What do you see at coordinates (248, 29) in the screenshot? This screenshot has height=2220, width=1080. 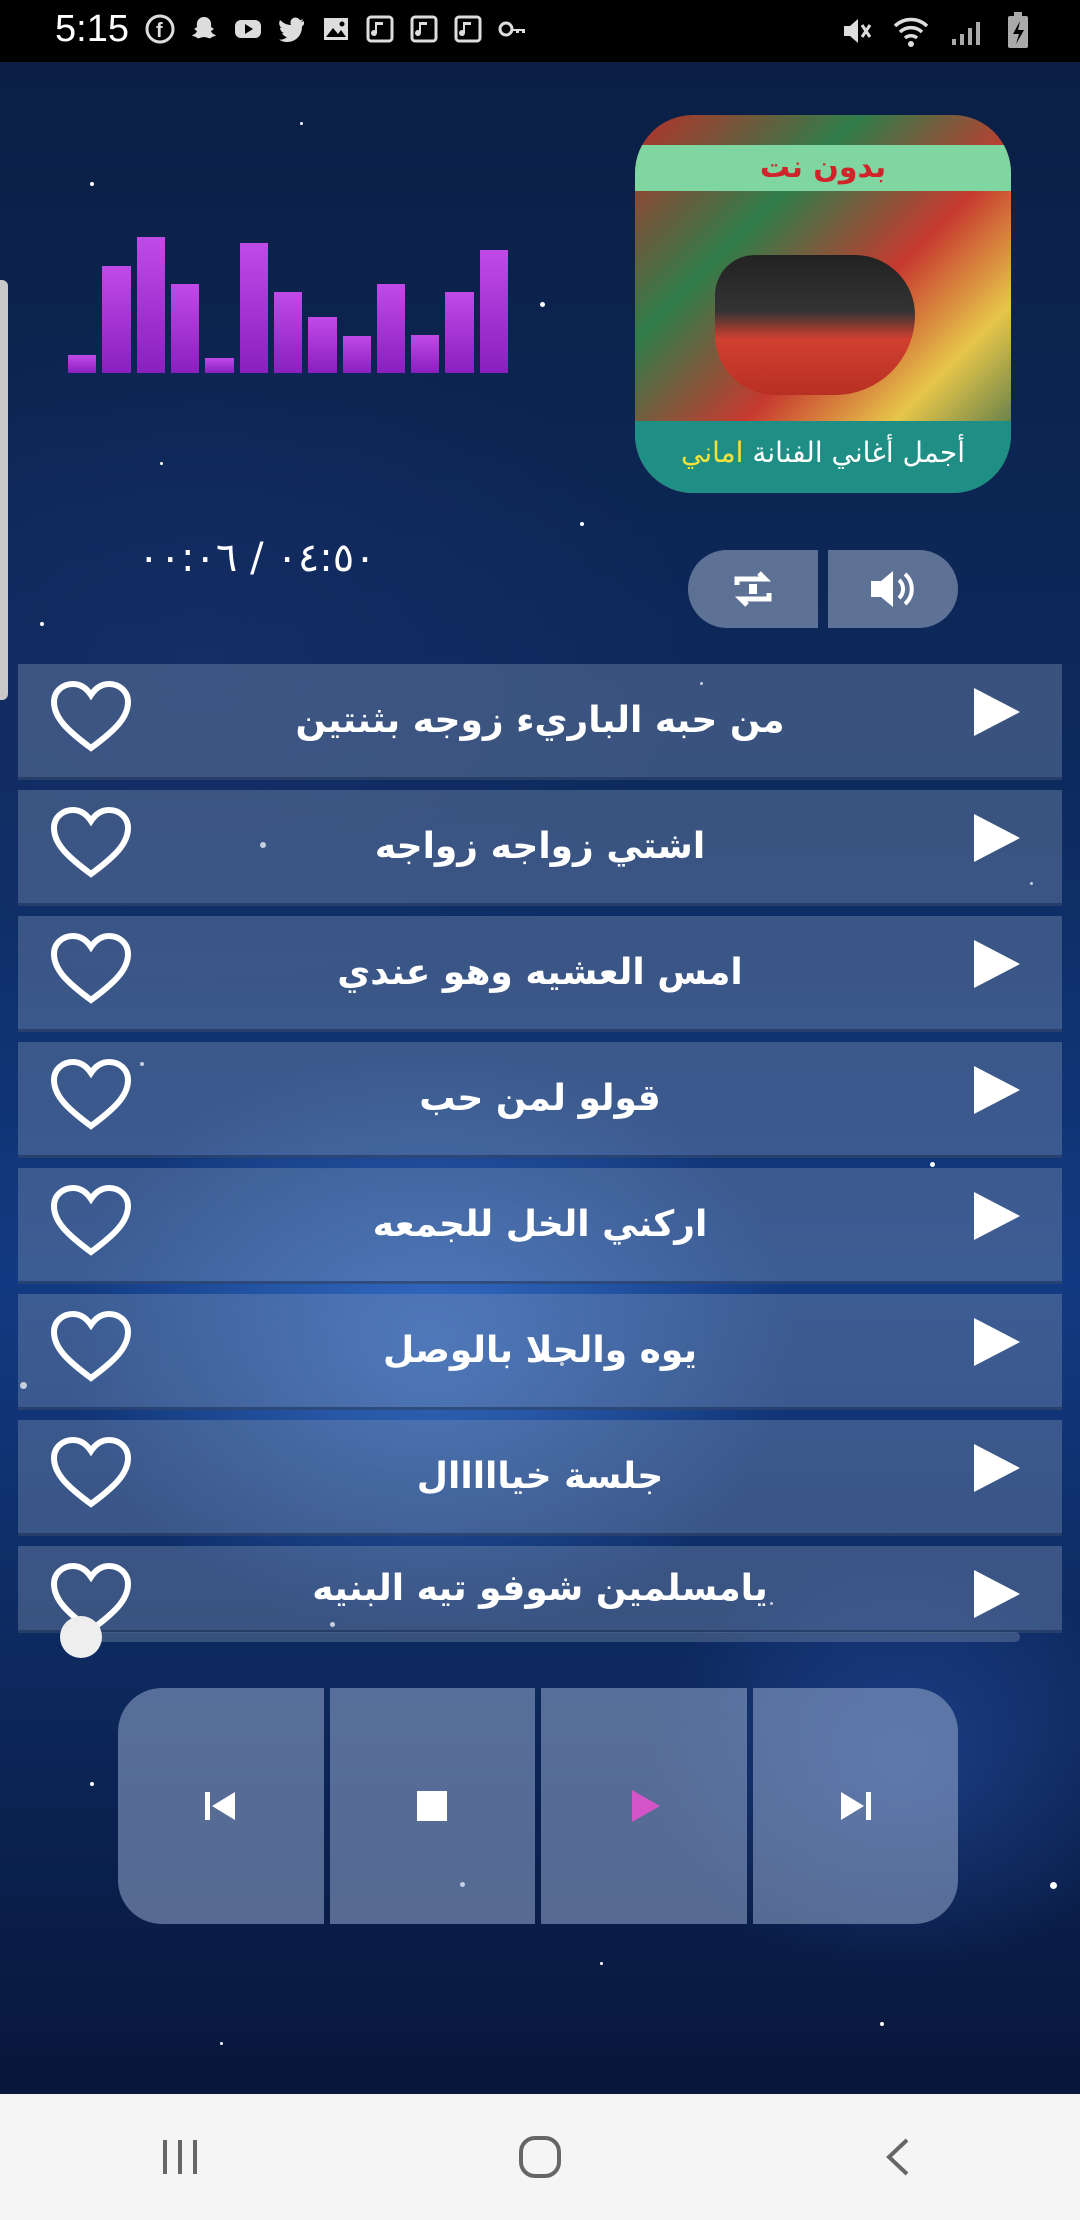 I see `youtube-icon` at bounding box center [248, 29].